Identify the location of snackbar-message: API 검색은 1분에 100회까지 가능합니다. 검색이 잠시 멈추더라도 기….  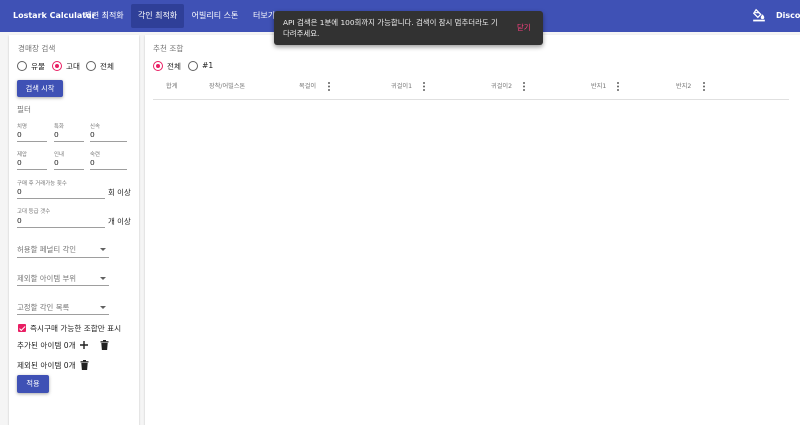
(390, 28).